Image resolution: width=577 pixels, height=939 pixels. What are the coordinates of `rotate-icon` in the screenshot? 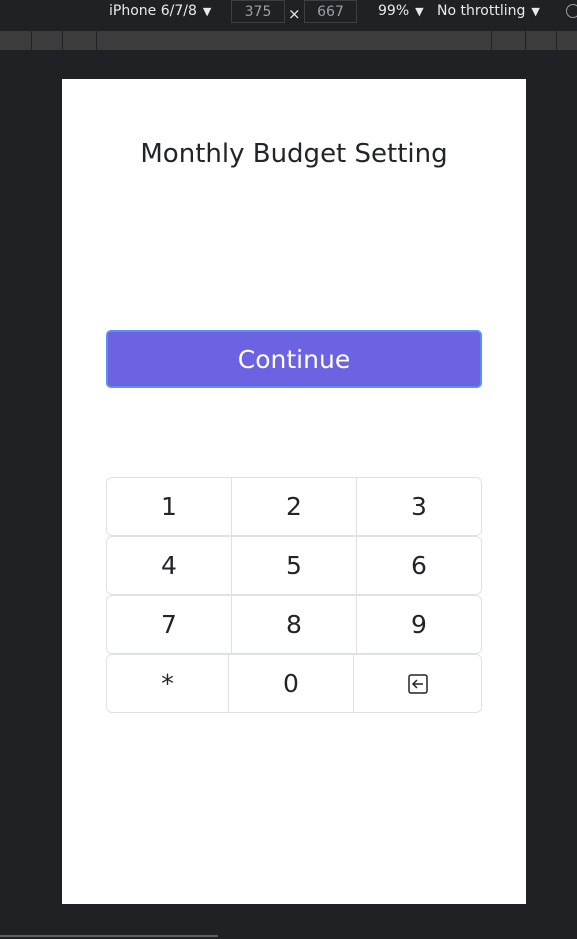 It's located at (571, 11).